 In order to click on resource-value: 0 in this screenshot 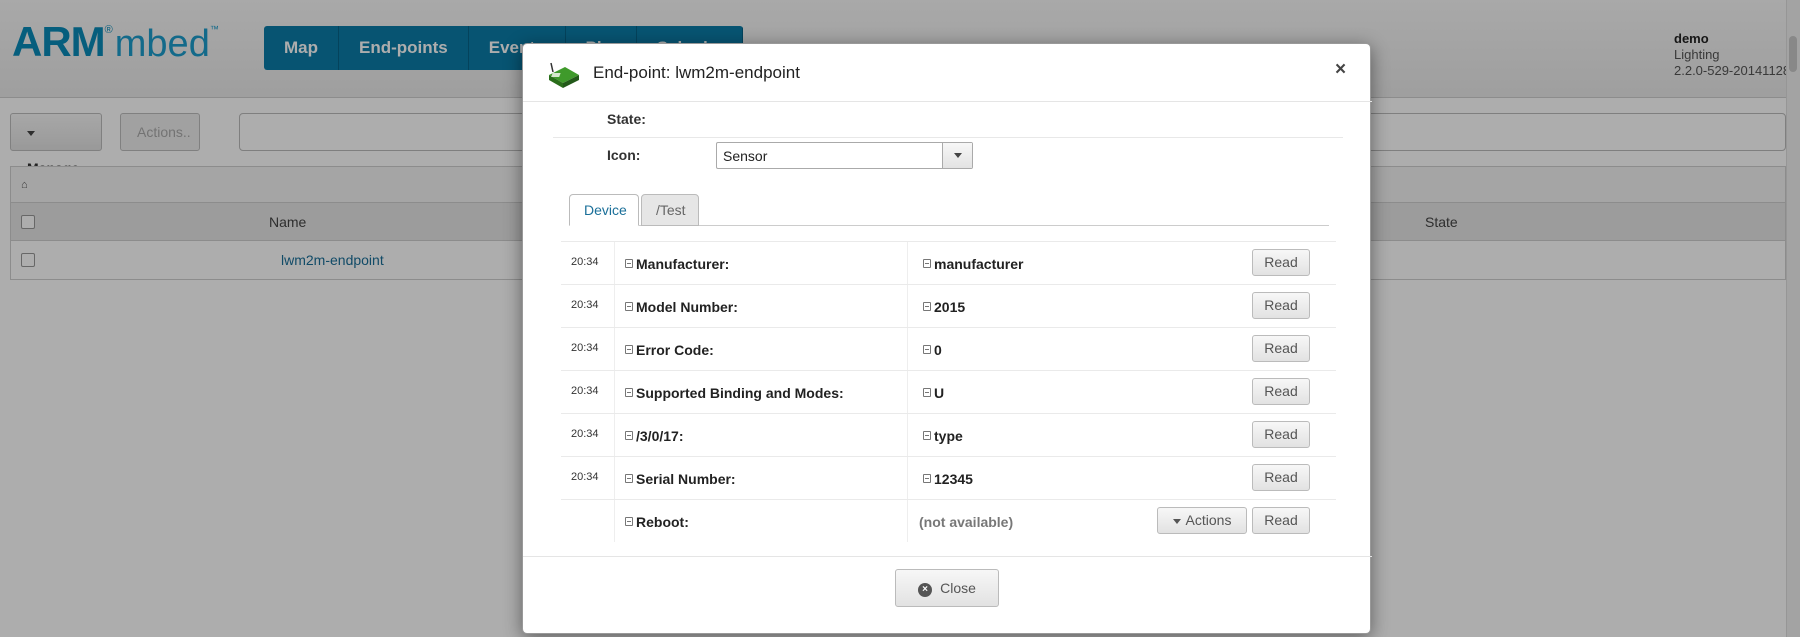, I will do `click(932, 350)`.